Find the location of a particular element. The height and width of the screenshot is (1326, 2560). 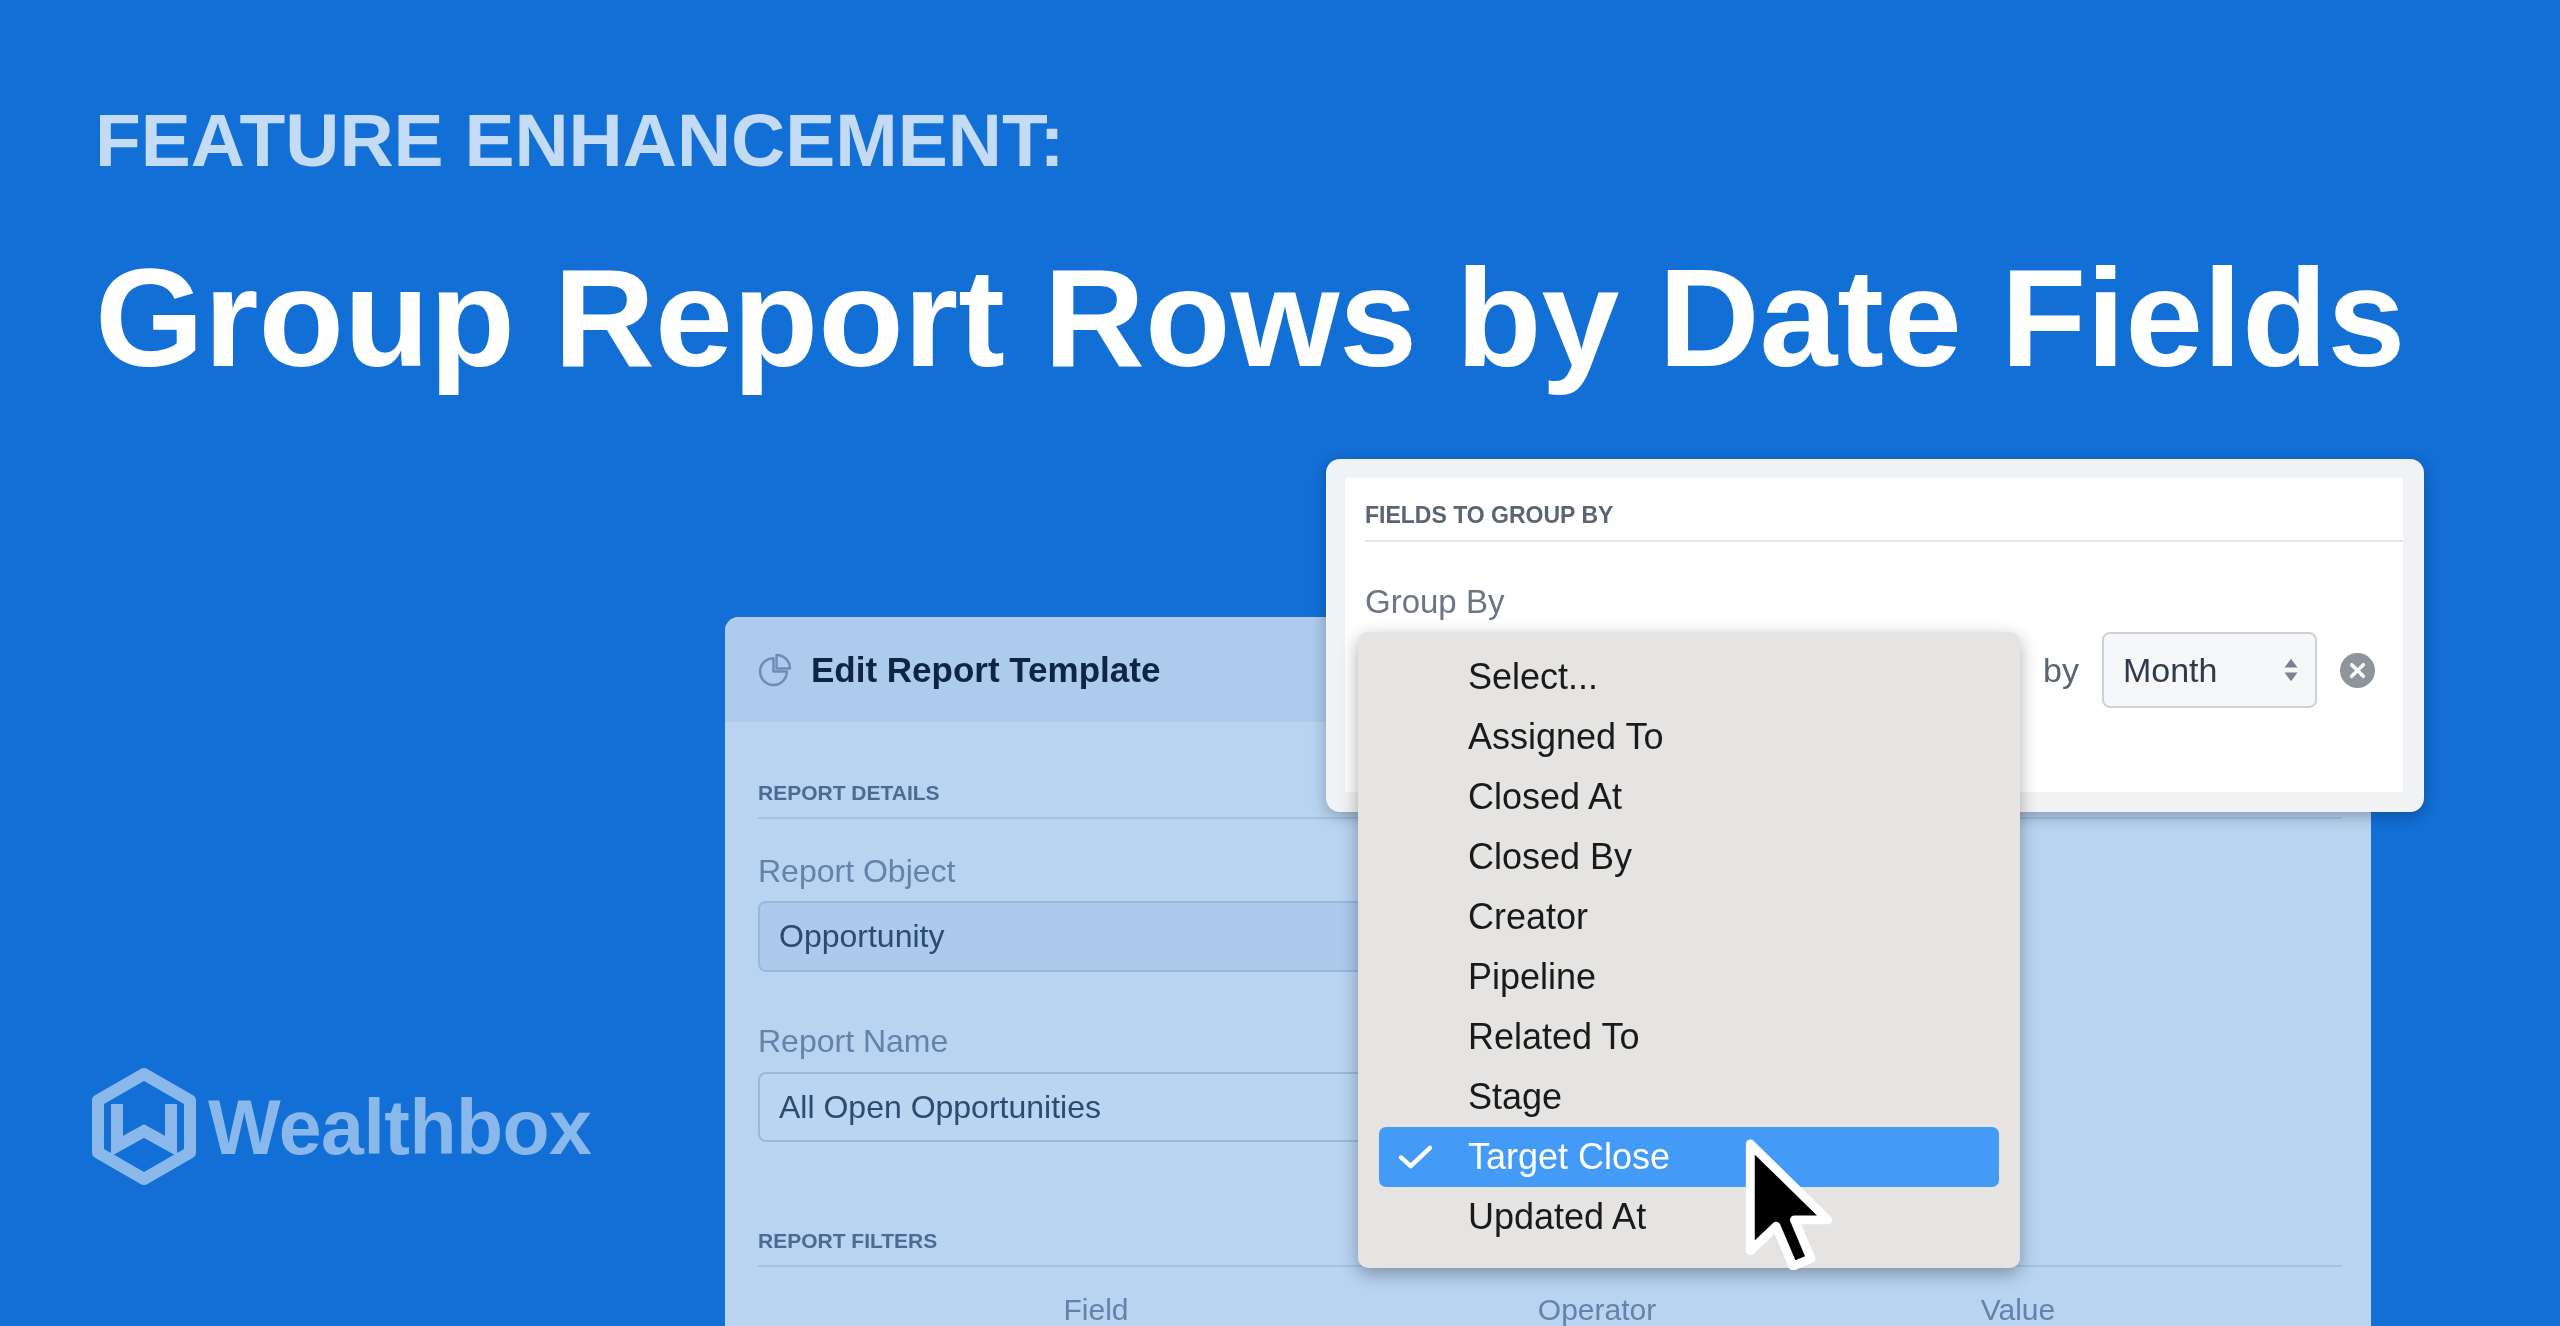

menu-option: Related To is located at coordinates (1689, 1037).